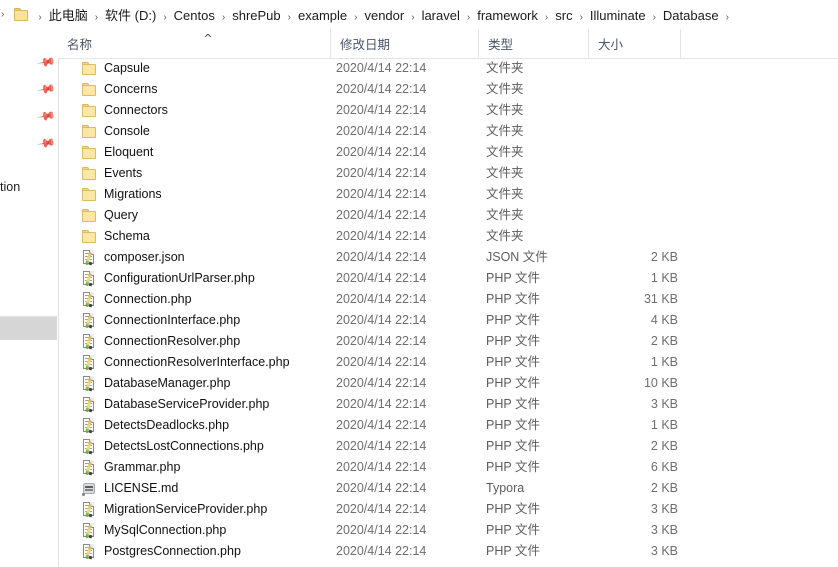 This screenshot has height=567, width=838. I want to click on breadcrumb-item: 此电脑, so click(68, 15).